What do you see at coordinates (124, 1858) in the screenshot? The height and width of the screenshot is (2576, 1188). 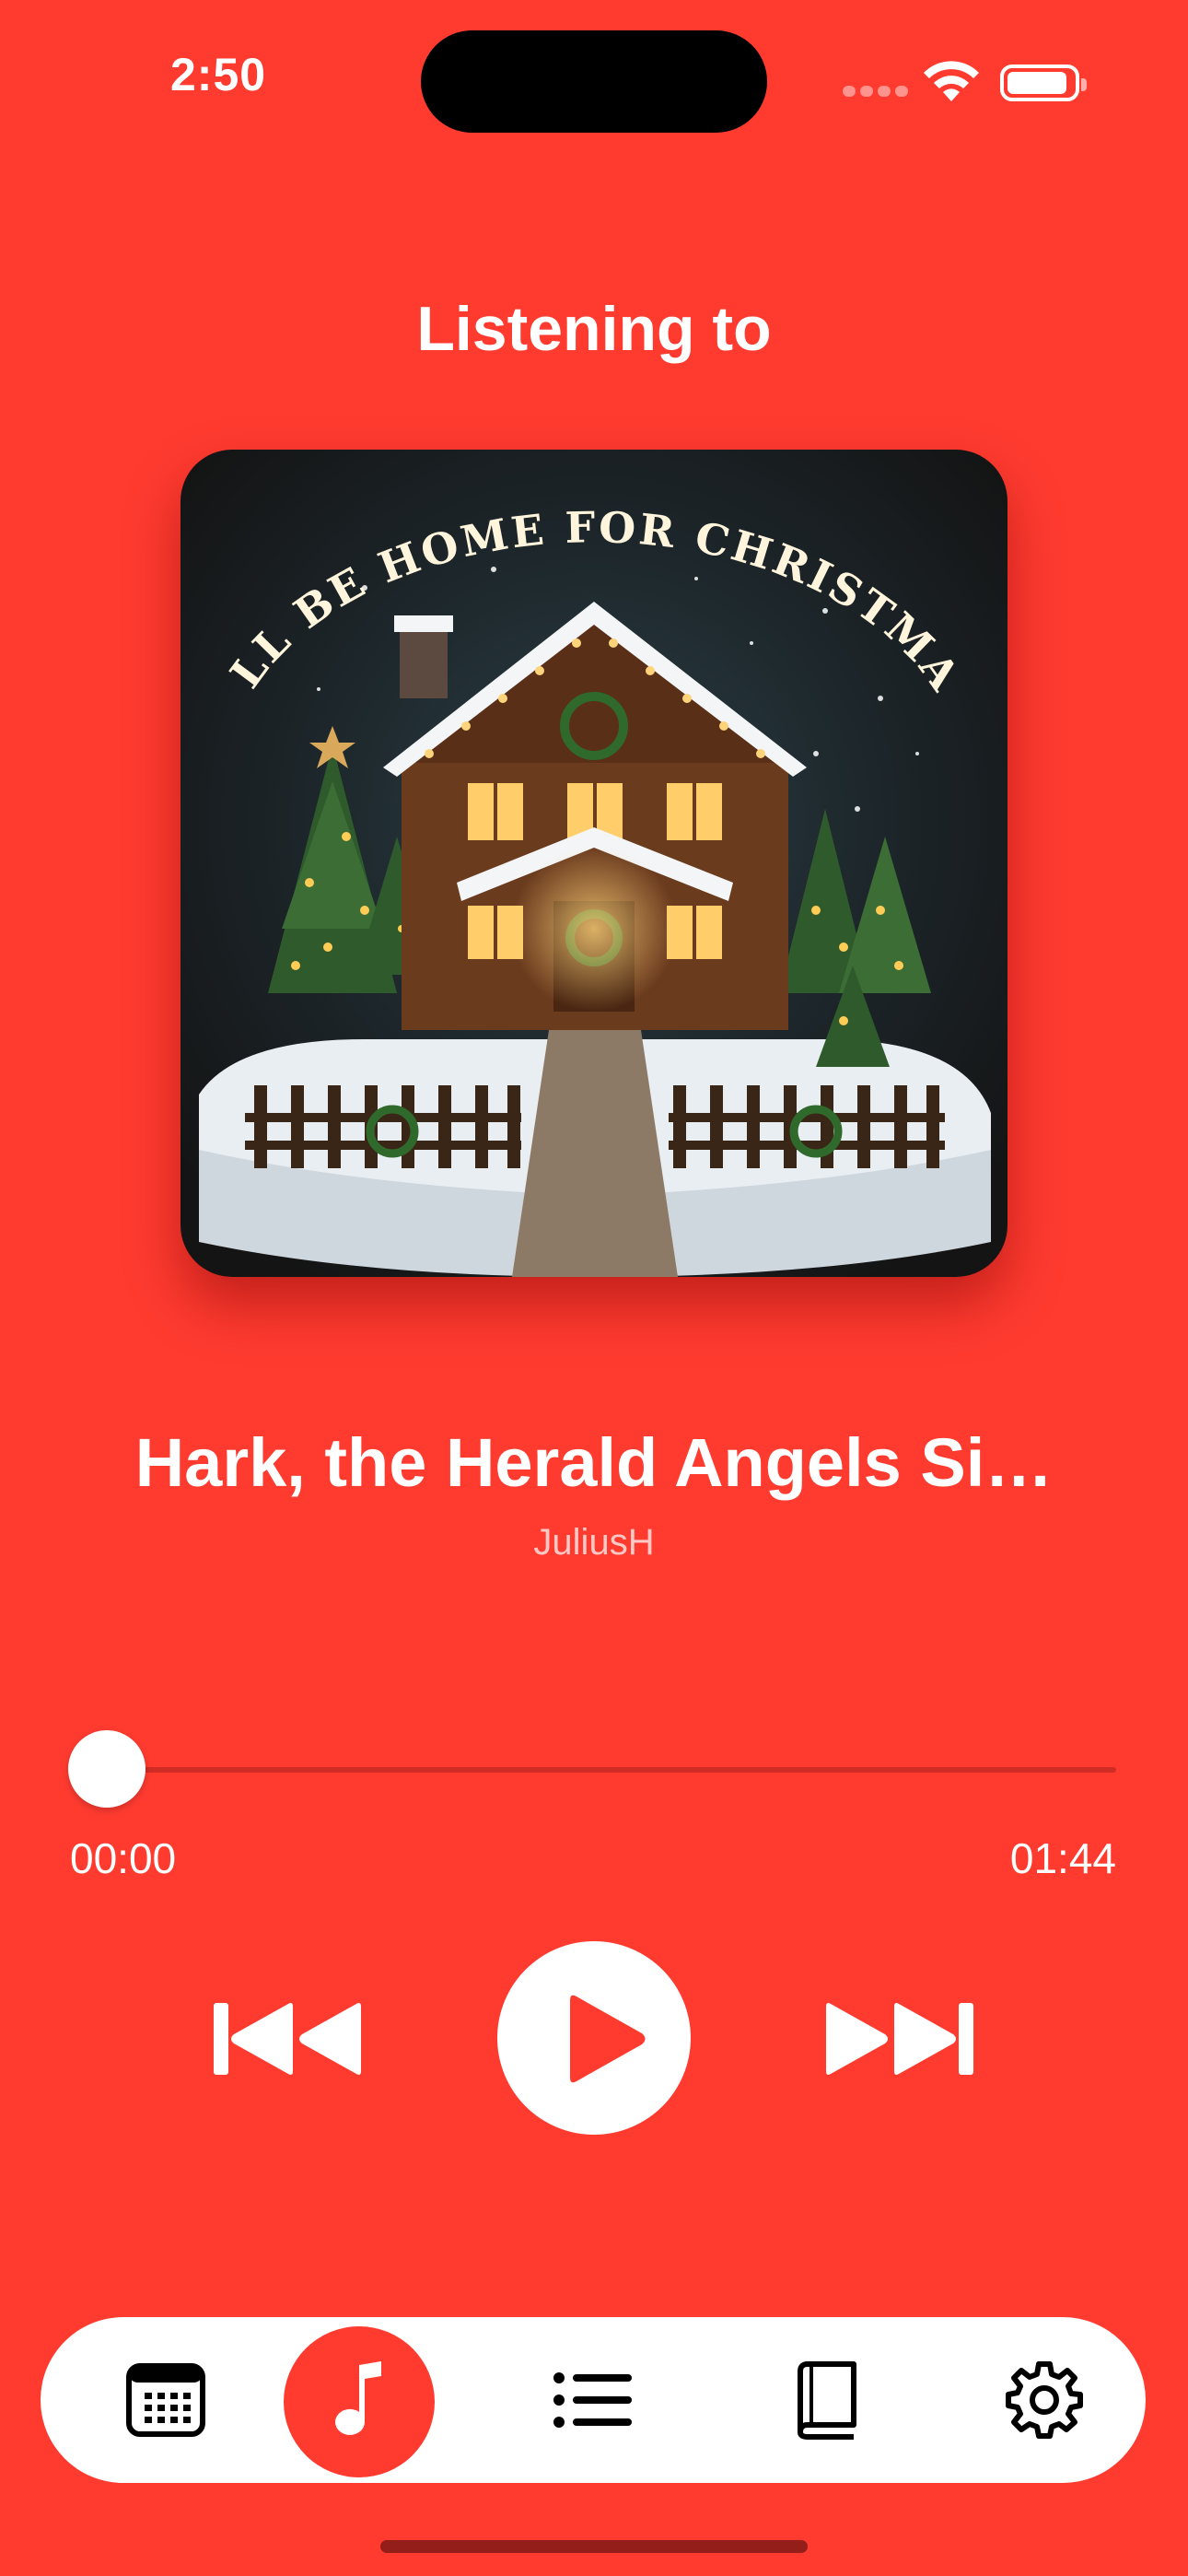 I see `elapsed-time: 00:00` at bounding box center [124, 1858].